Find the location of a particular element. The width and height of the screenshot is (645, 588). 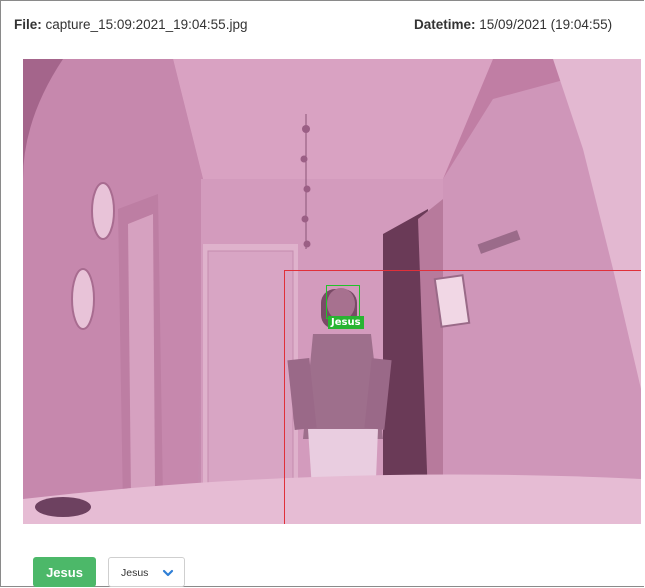

face-label: Jesus is located at coordinates (346, 322).